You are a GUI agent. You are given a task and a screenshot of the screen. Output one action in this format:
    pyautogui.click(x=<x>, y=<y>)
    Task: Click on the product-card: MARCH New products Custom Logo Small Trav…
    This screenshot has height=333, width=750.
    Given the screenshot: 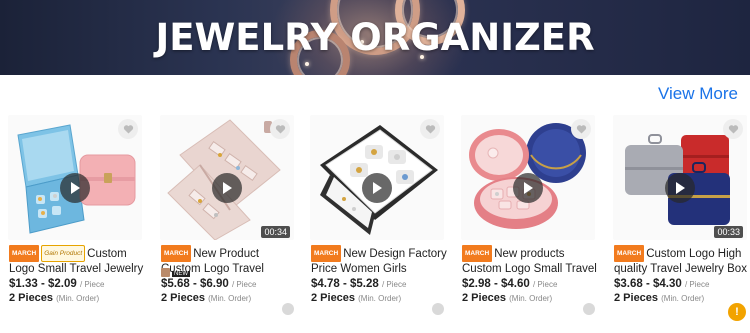 What is the action you would take?
    pyautogui.click(x=527, y=221)
    